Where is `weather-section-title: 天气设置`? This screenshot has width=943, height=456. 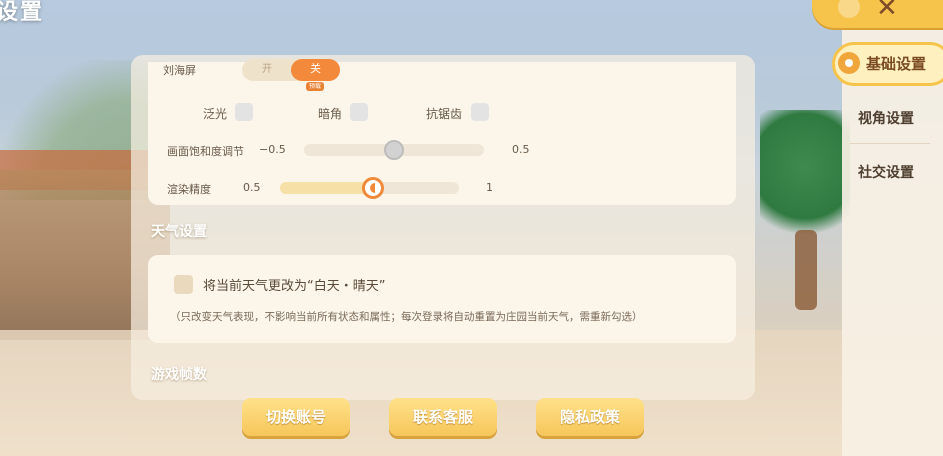
weather-section-title: 天气设置 is located at coordinates (179, 232).